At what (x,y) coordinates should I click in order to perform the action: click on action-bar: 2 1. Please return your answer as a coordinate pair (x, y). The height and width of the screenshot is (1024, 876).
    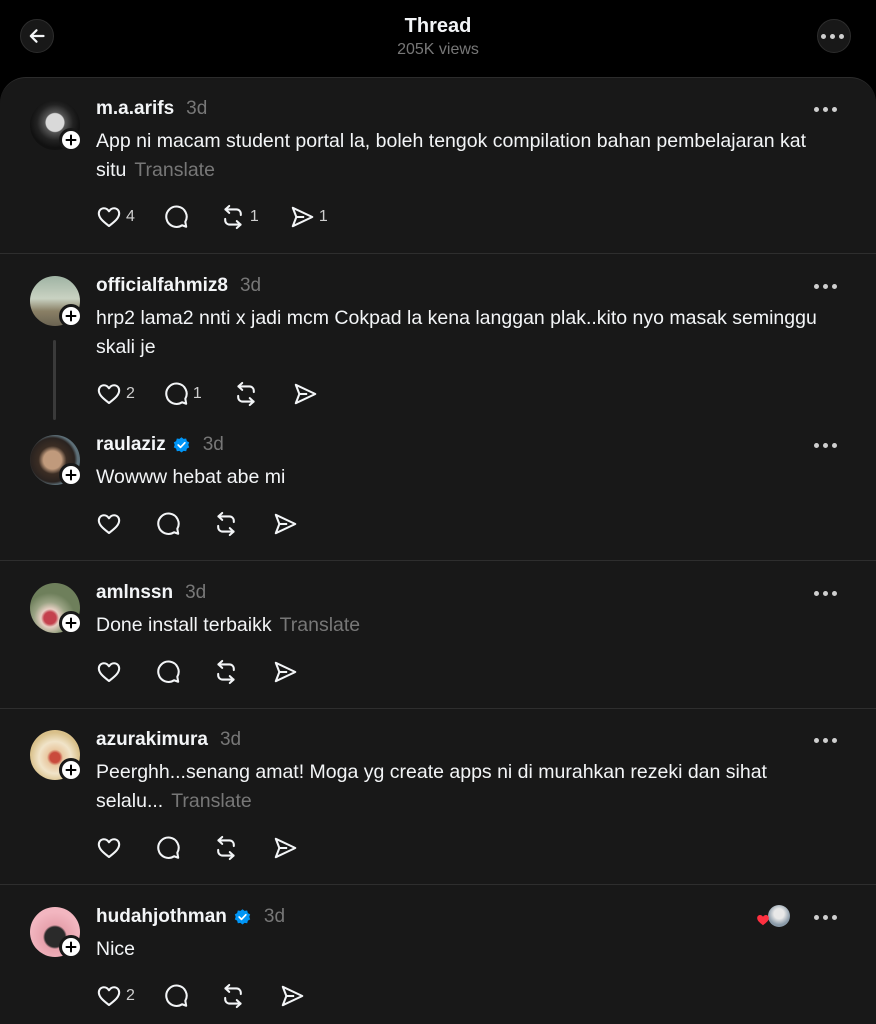
    Looking at the image, I should click on (207, 394).